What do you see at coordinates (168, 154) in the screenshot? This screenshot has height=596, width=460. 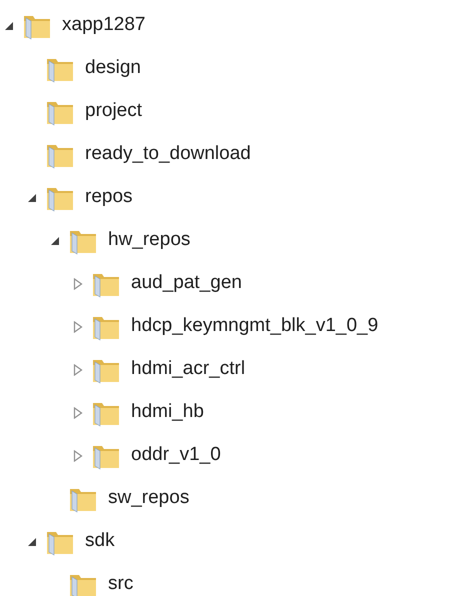 I see `folder-label: ready_to_download` at bounding box center [168, 154].